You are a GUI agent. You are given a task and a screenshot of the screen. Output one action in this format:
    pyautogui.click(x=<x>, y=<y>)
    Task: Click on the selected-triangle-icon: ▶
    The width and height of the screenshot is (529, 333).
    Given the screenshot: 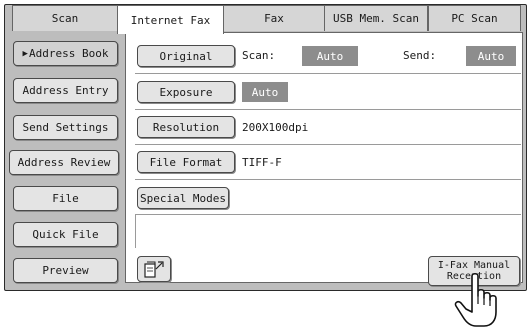 What is the action you would take?
    pyautogui.click(x=25, y=53)
    